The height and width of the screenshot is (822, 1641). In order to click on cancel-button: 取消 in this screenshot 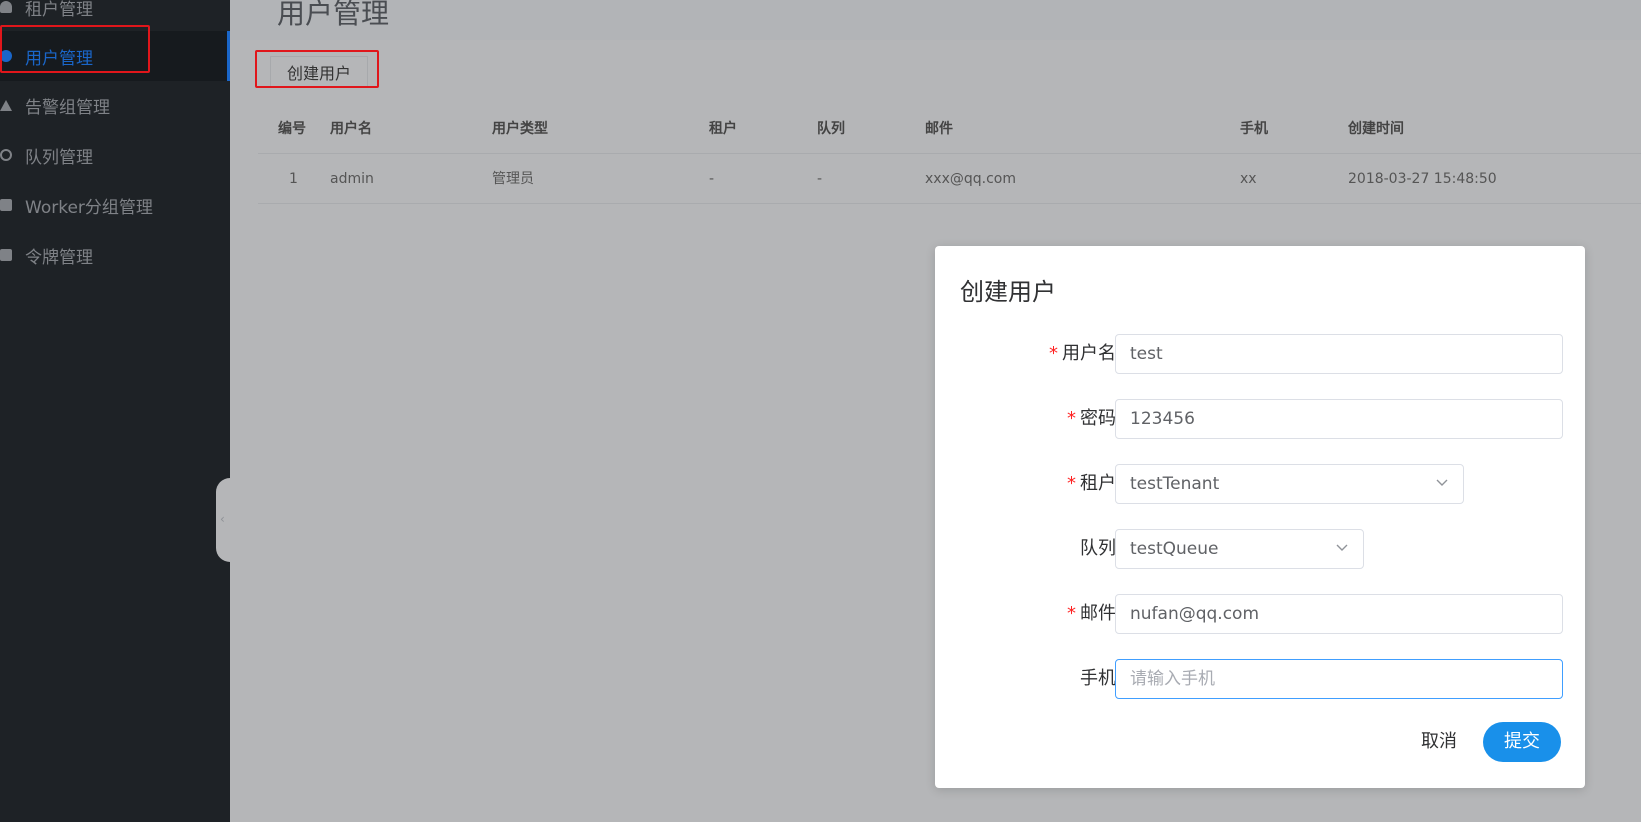, I will do `click(1439, 742)`.